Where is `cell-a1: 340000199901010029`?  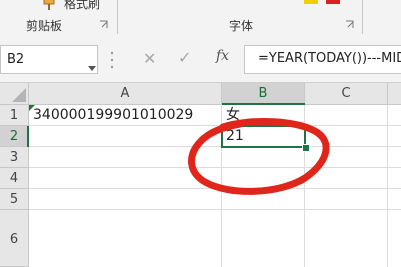
cell-a1: 340000199901010029 is located at coordinates (125, 115).